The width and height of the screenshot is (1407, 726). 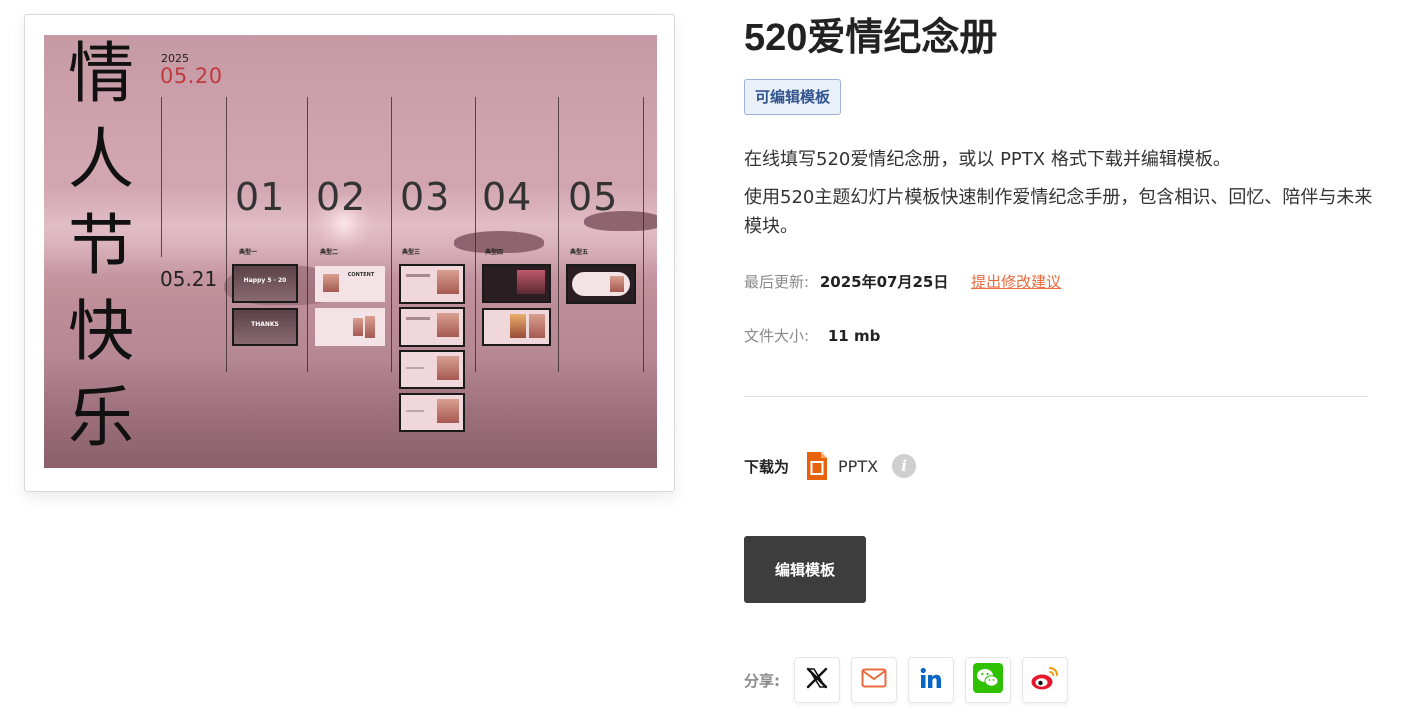 I want to click on column-type-label: 典型四, so click(x=494, y=252).